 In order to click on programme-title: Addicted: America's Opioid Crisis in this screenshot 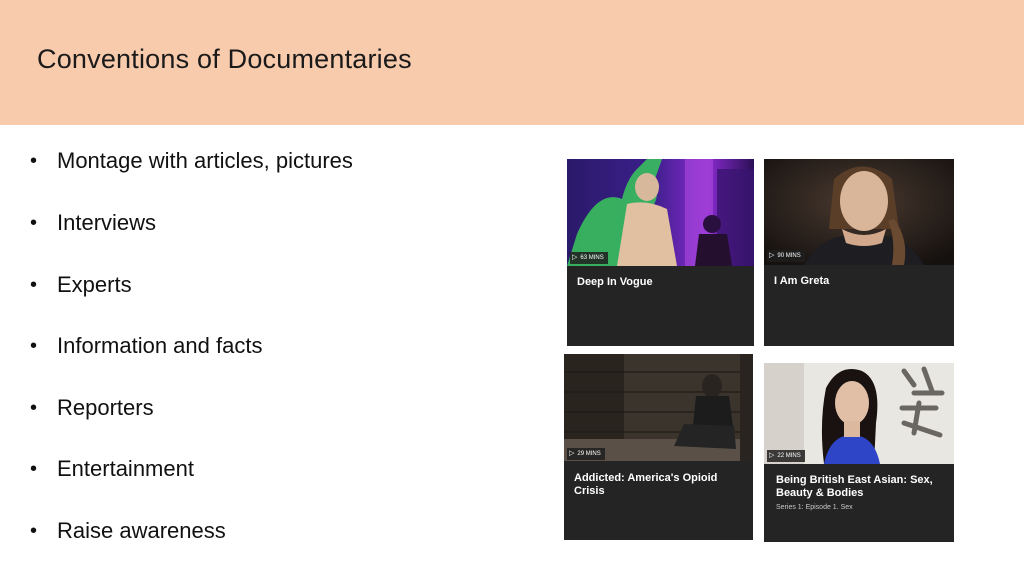, I will do `click(646, 484)`.